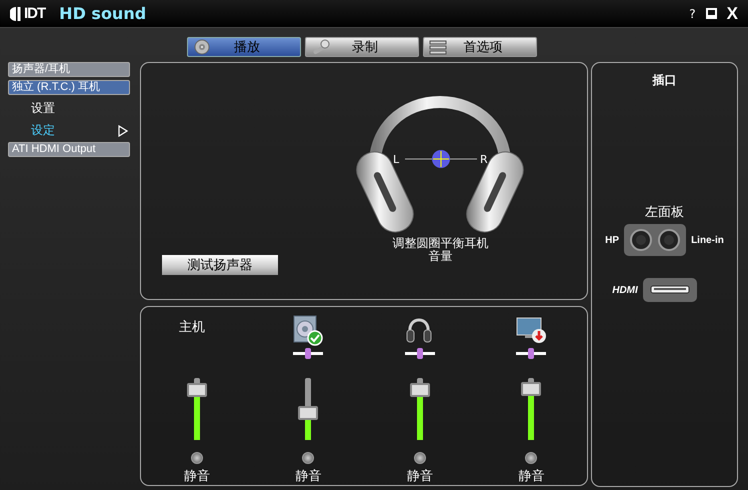  Describe the element at coordinates (707, 240) in the screenshot. I see `jack-label: Line-in` at that location.